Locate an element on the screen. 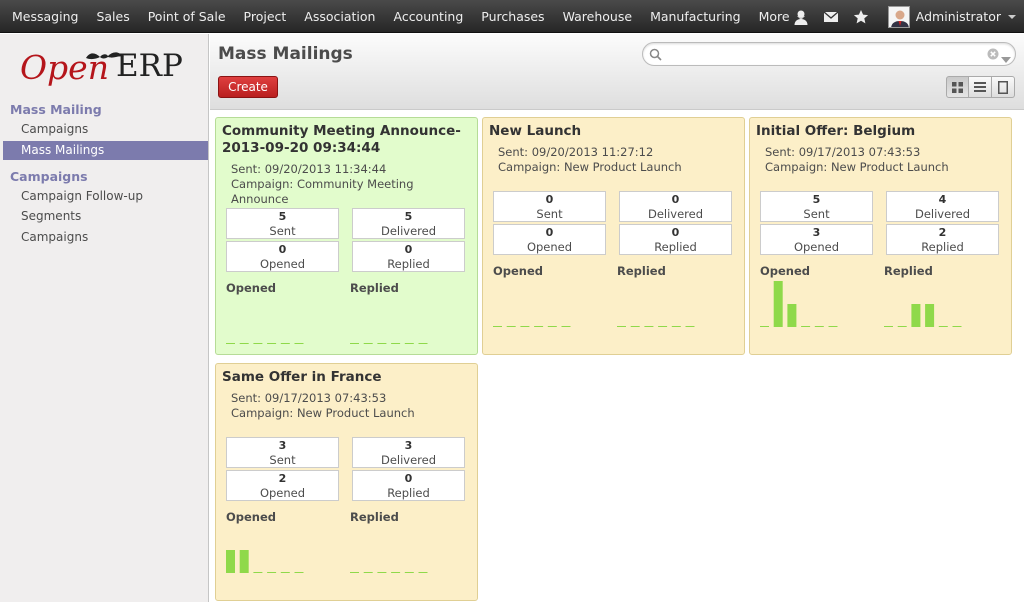 This screenshot has width=1024, height=602. menu-manufacturing: Manufacturing is located at coordinates (695, 16).